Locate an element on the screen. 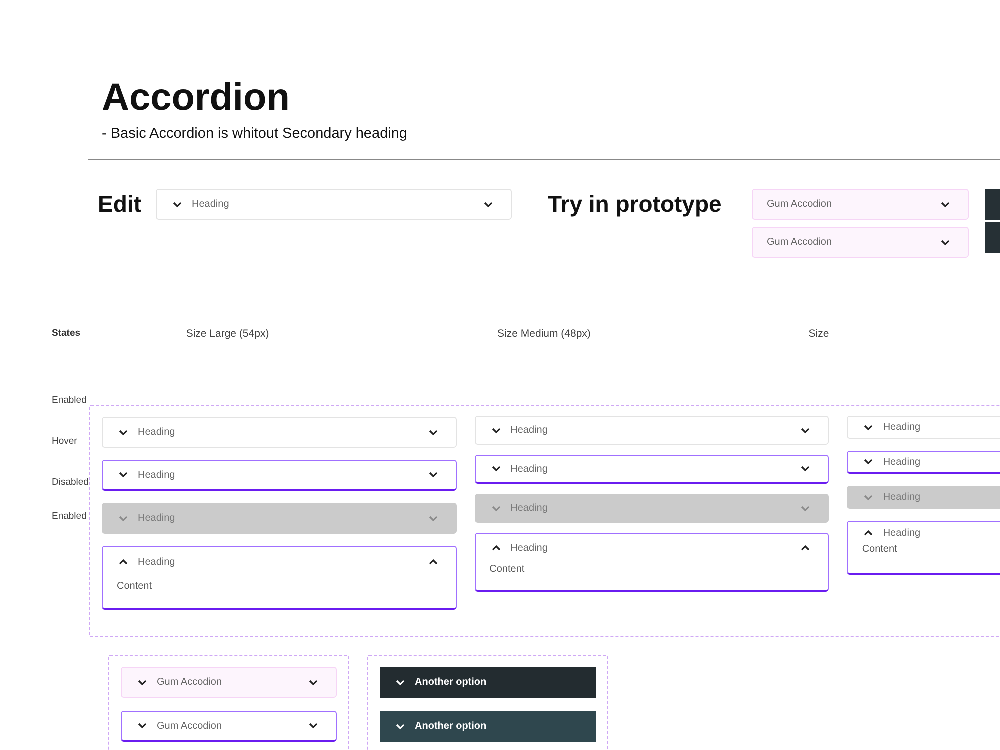  state-label: Hover is located at coordinates (65, 441).